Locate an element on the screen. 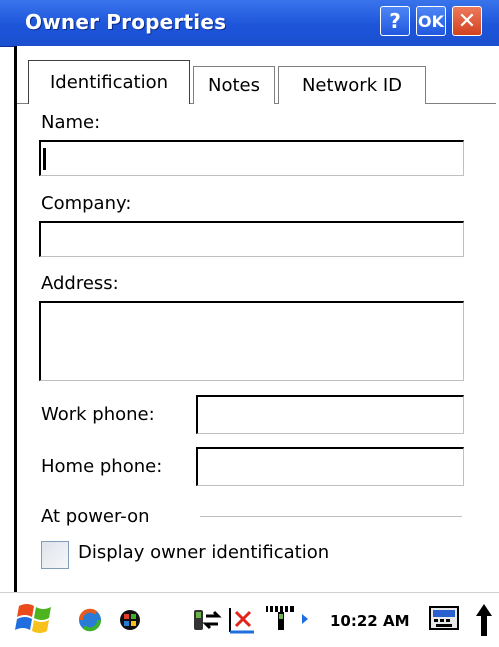  close-button: ✕ is located at coordinates (467, 21).